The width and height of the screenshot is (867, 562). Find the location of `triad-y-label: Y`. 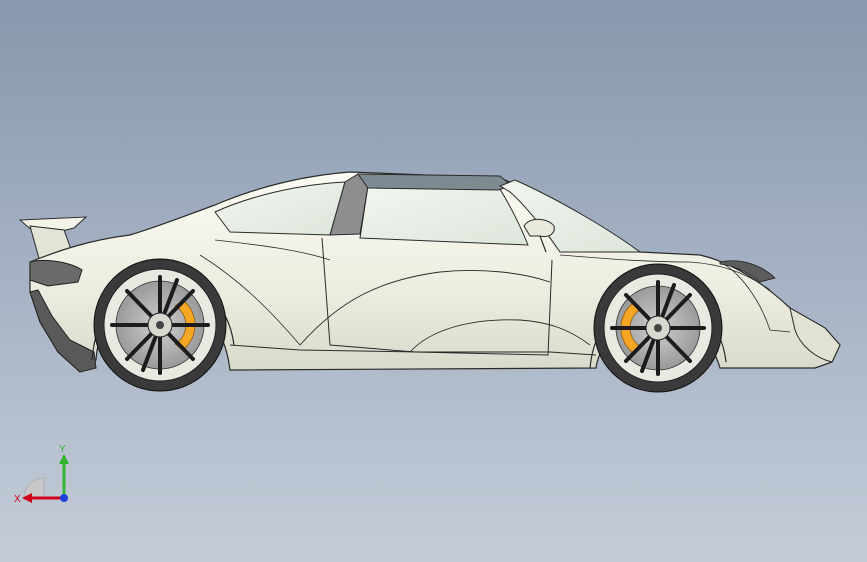

triad-y-label: Y is located at coordinates (62, 449).